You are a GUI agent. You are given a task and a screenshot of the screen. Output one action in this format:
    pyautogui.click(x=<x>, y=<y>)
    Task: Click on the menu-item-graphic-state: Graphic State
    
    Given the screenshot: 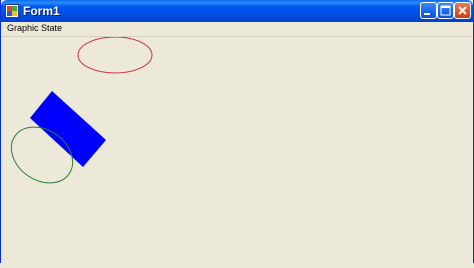 What is the action you would take?
    pyautogui.click(x=34, y=28)
    